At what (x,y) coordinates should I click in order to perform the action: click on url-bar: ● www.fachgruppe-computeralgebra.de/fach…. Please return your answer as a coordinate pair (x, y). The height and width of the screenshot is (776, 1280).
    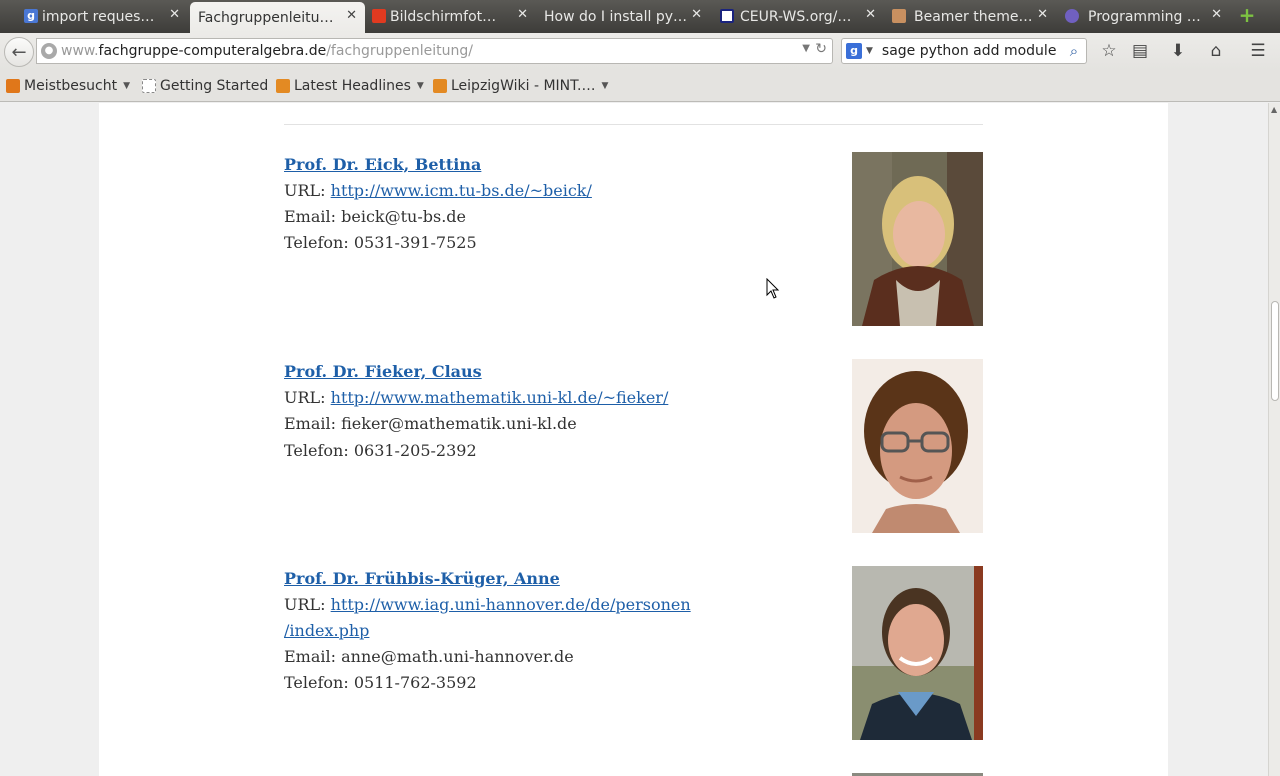
    Looking at the image, I should click on (434, 51).